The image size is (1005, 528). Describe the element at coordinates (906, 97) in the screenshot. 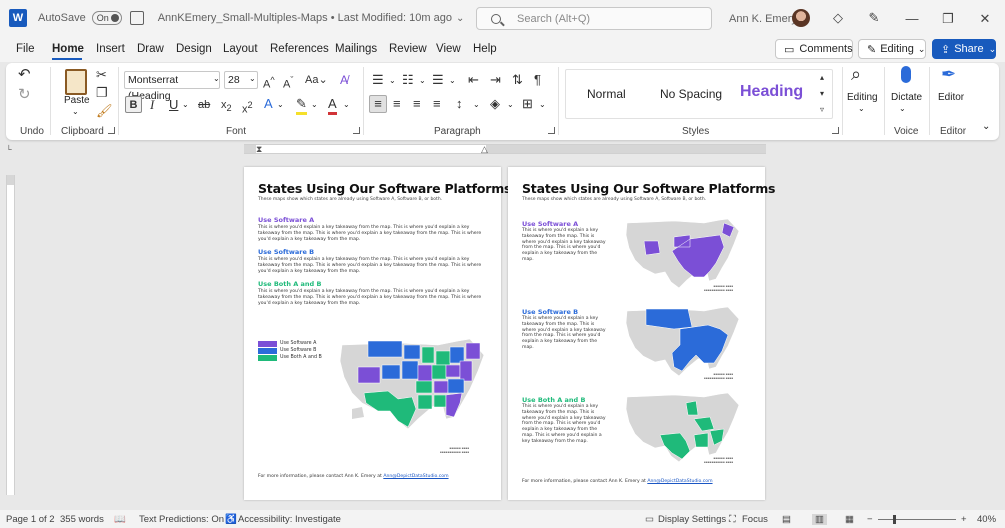

I see `dictate-label: Dictate` at that location.